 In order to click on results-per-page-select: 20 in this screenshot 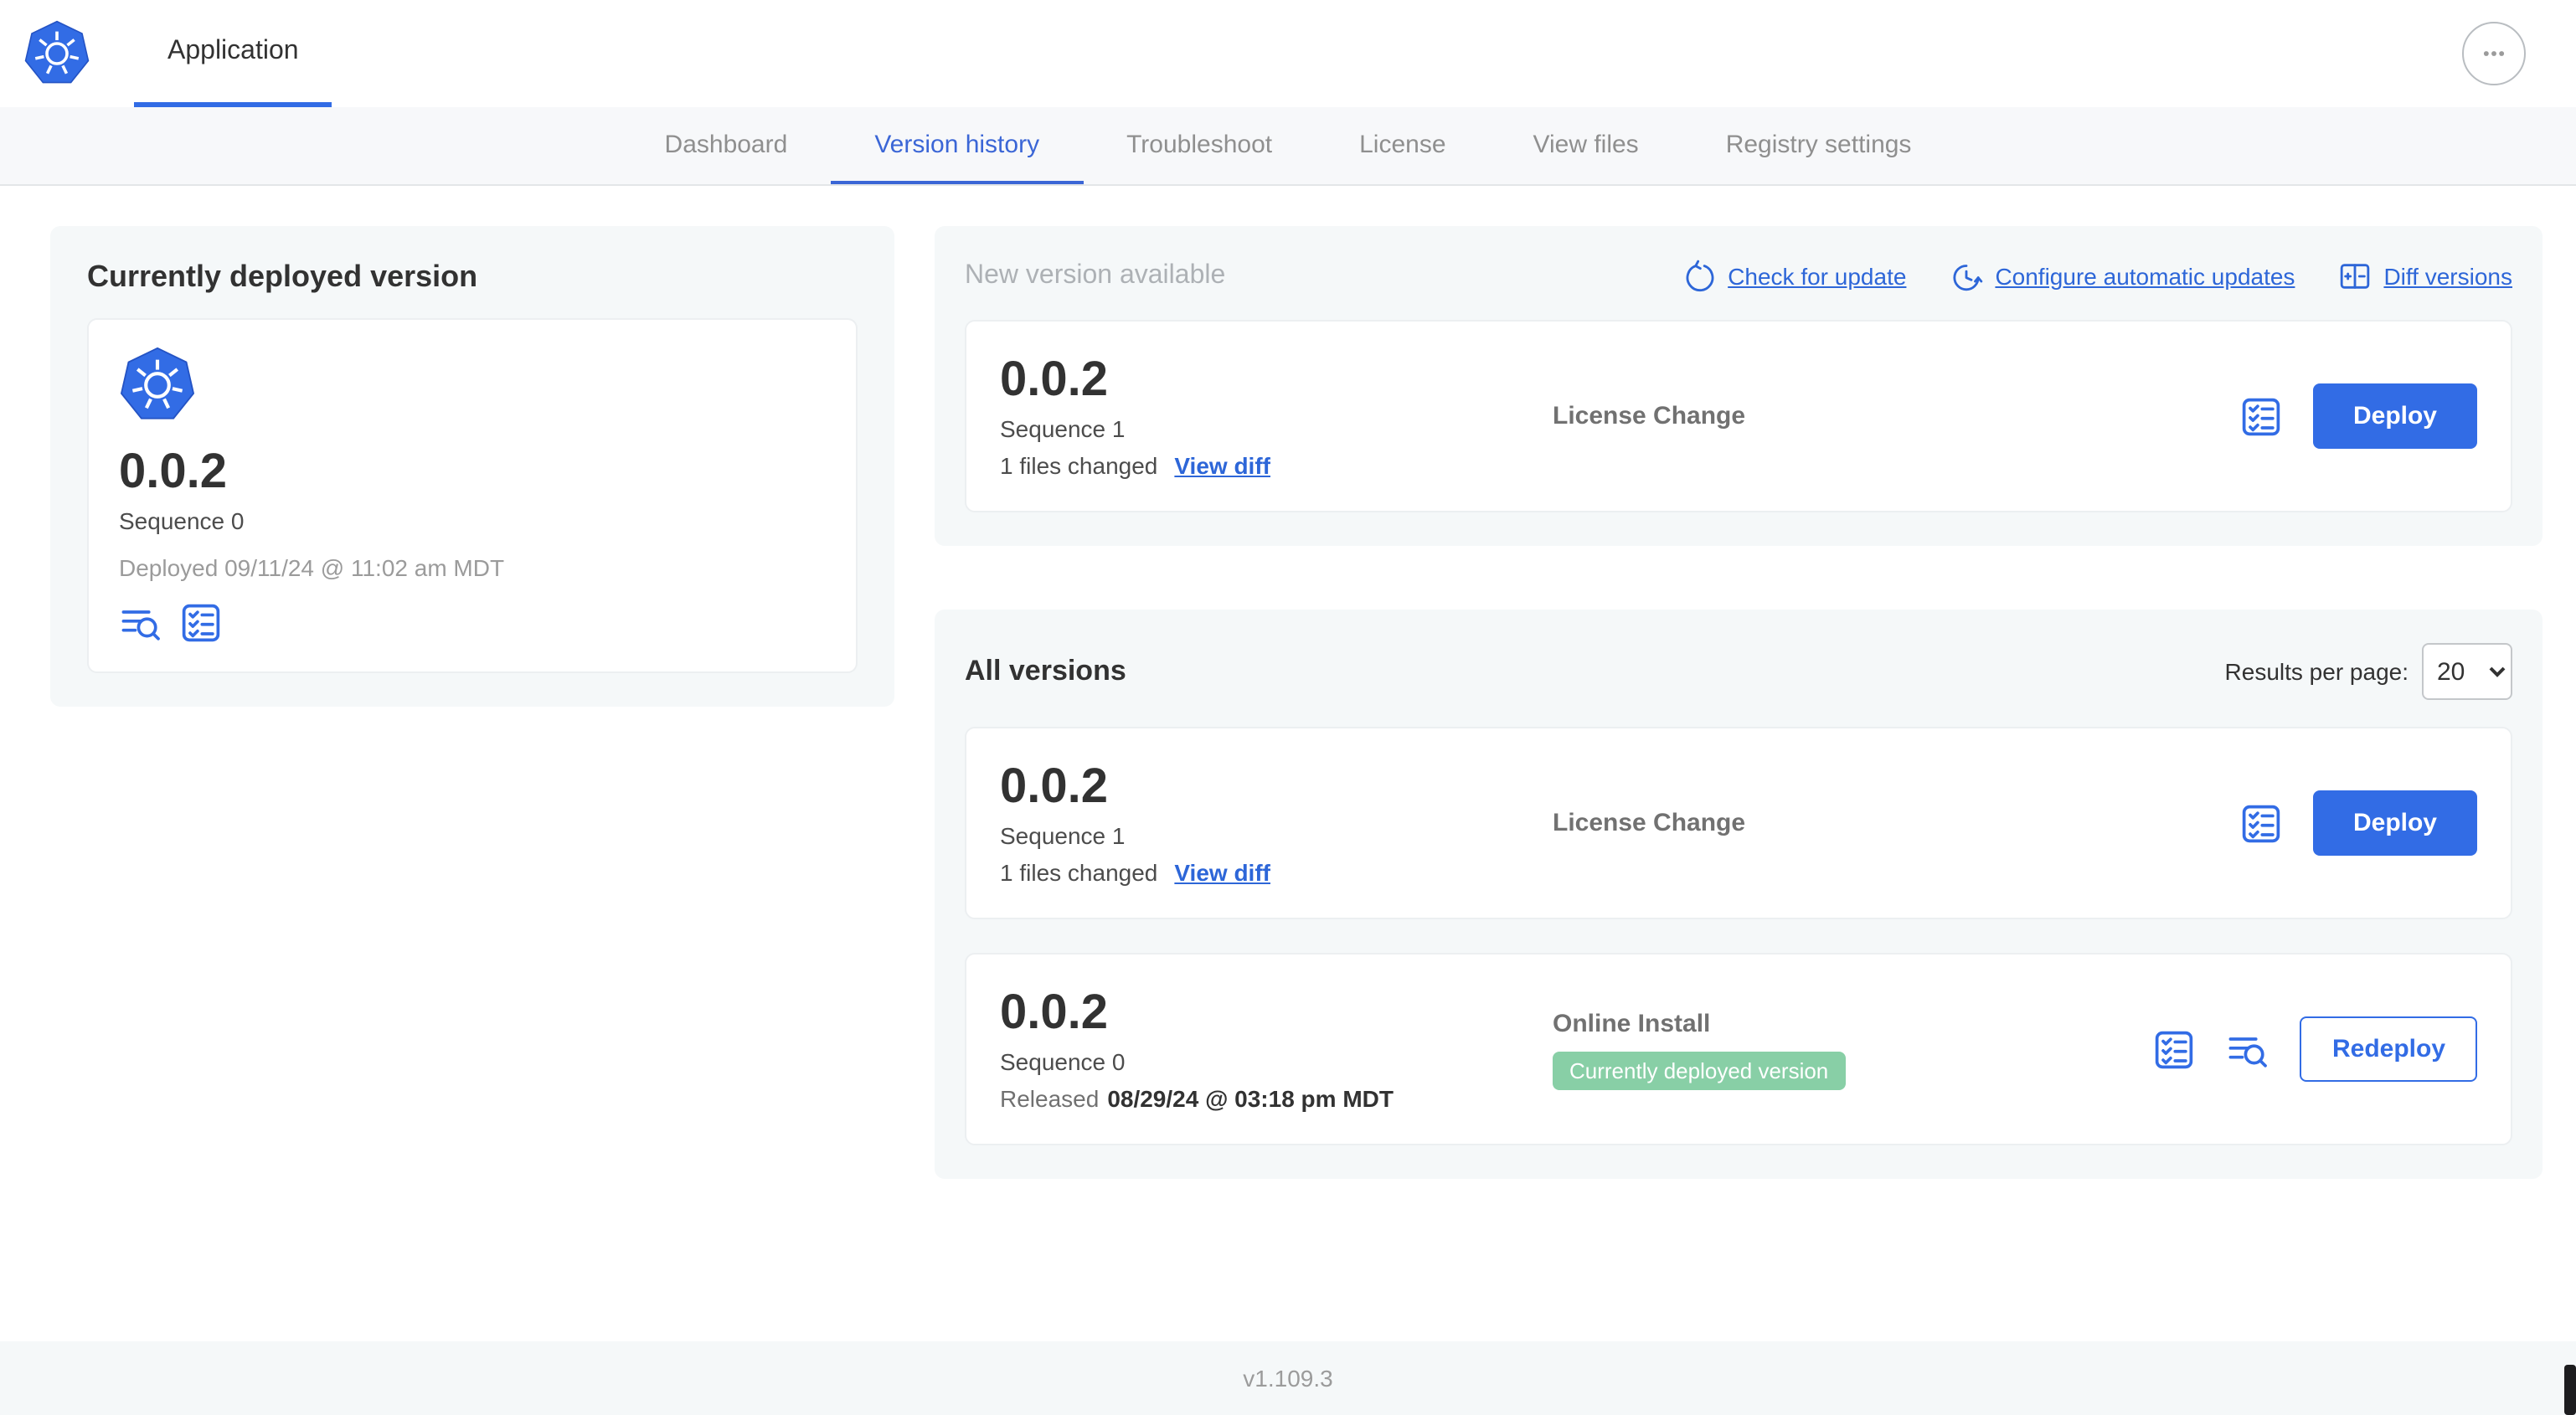, I will do `click(2467, 671)`.